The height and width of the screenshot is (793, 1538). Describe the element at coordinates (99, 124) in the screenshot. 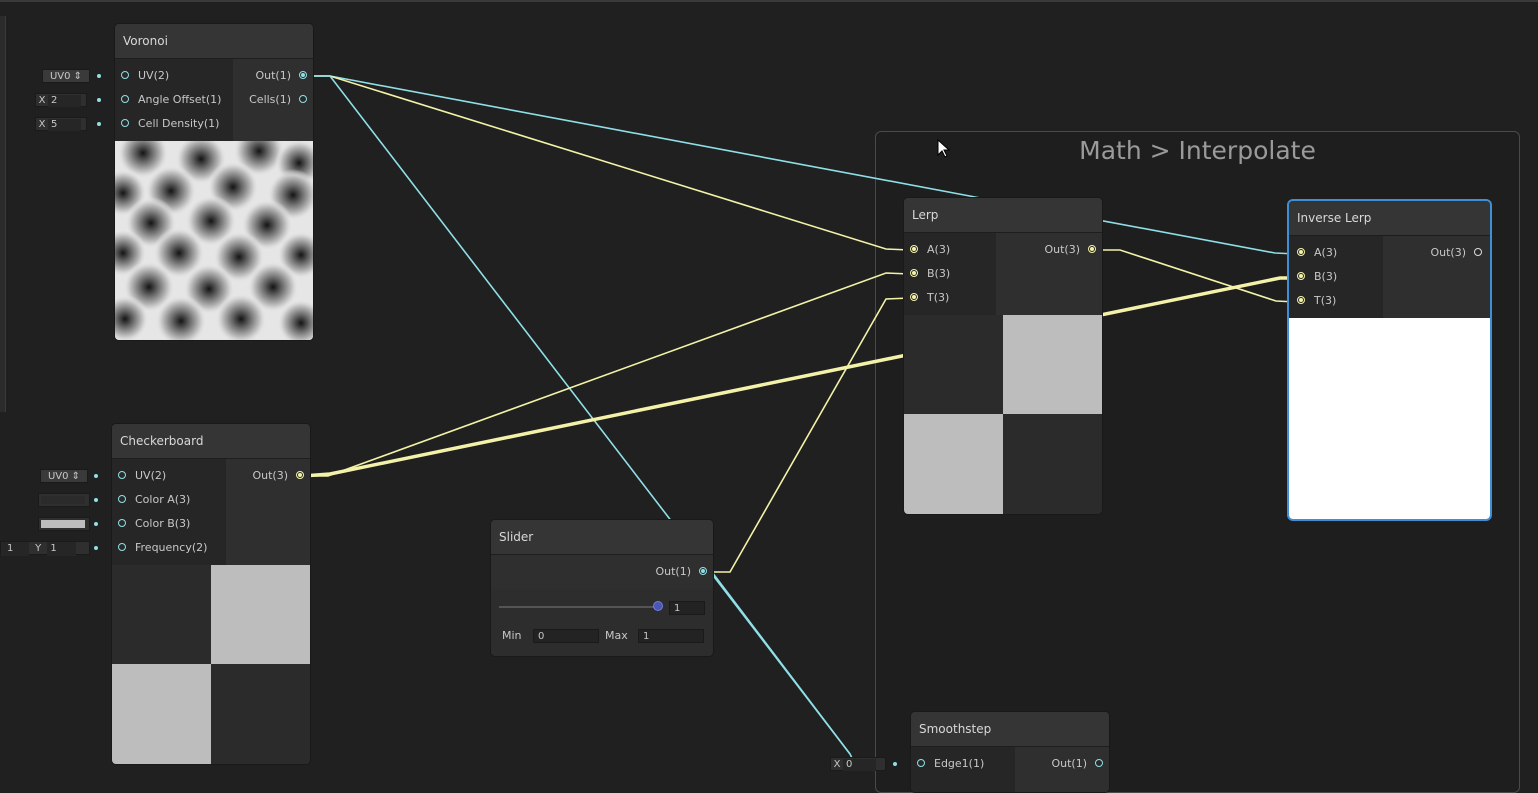

I see `density-connector-dot` at that location.